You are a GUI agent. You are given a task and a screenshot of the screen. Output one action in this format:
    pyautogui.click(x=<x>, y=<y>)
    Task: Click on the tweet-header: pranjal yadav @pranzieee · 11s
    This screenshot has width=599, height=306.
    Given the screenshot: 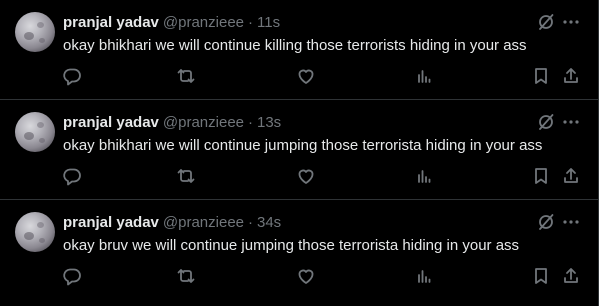 What is the action you would take?
    pyautogui.click(x=171, y=22)
    